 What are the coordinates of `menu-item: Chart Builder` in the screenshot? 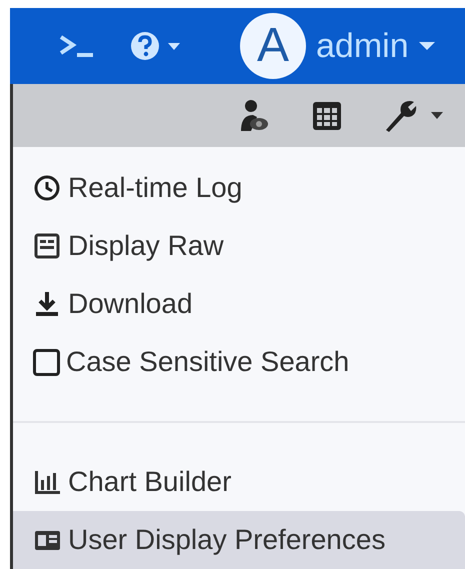 It's located at (239, 482).